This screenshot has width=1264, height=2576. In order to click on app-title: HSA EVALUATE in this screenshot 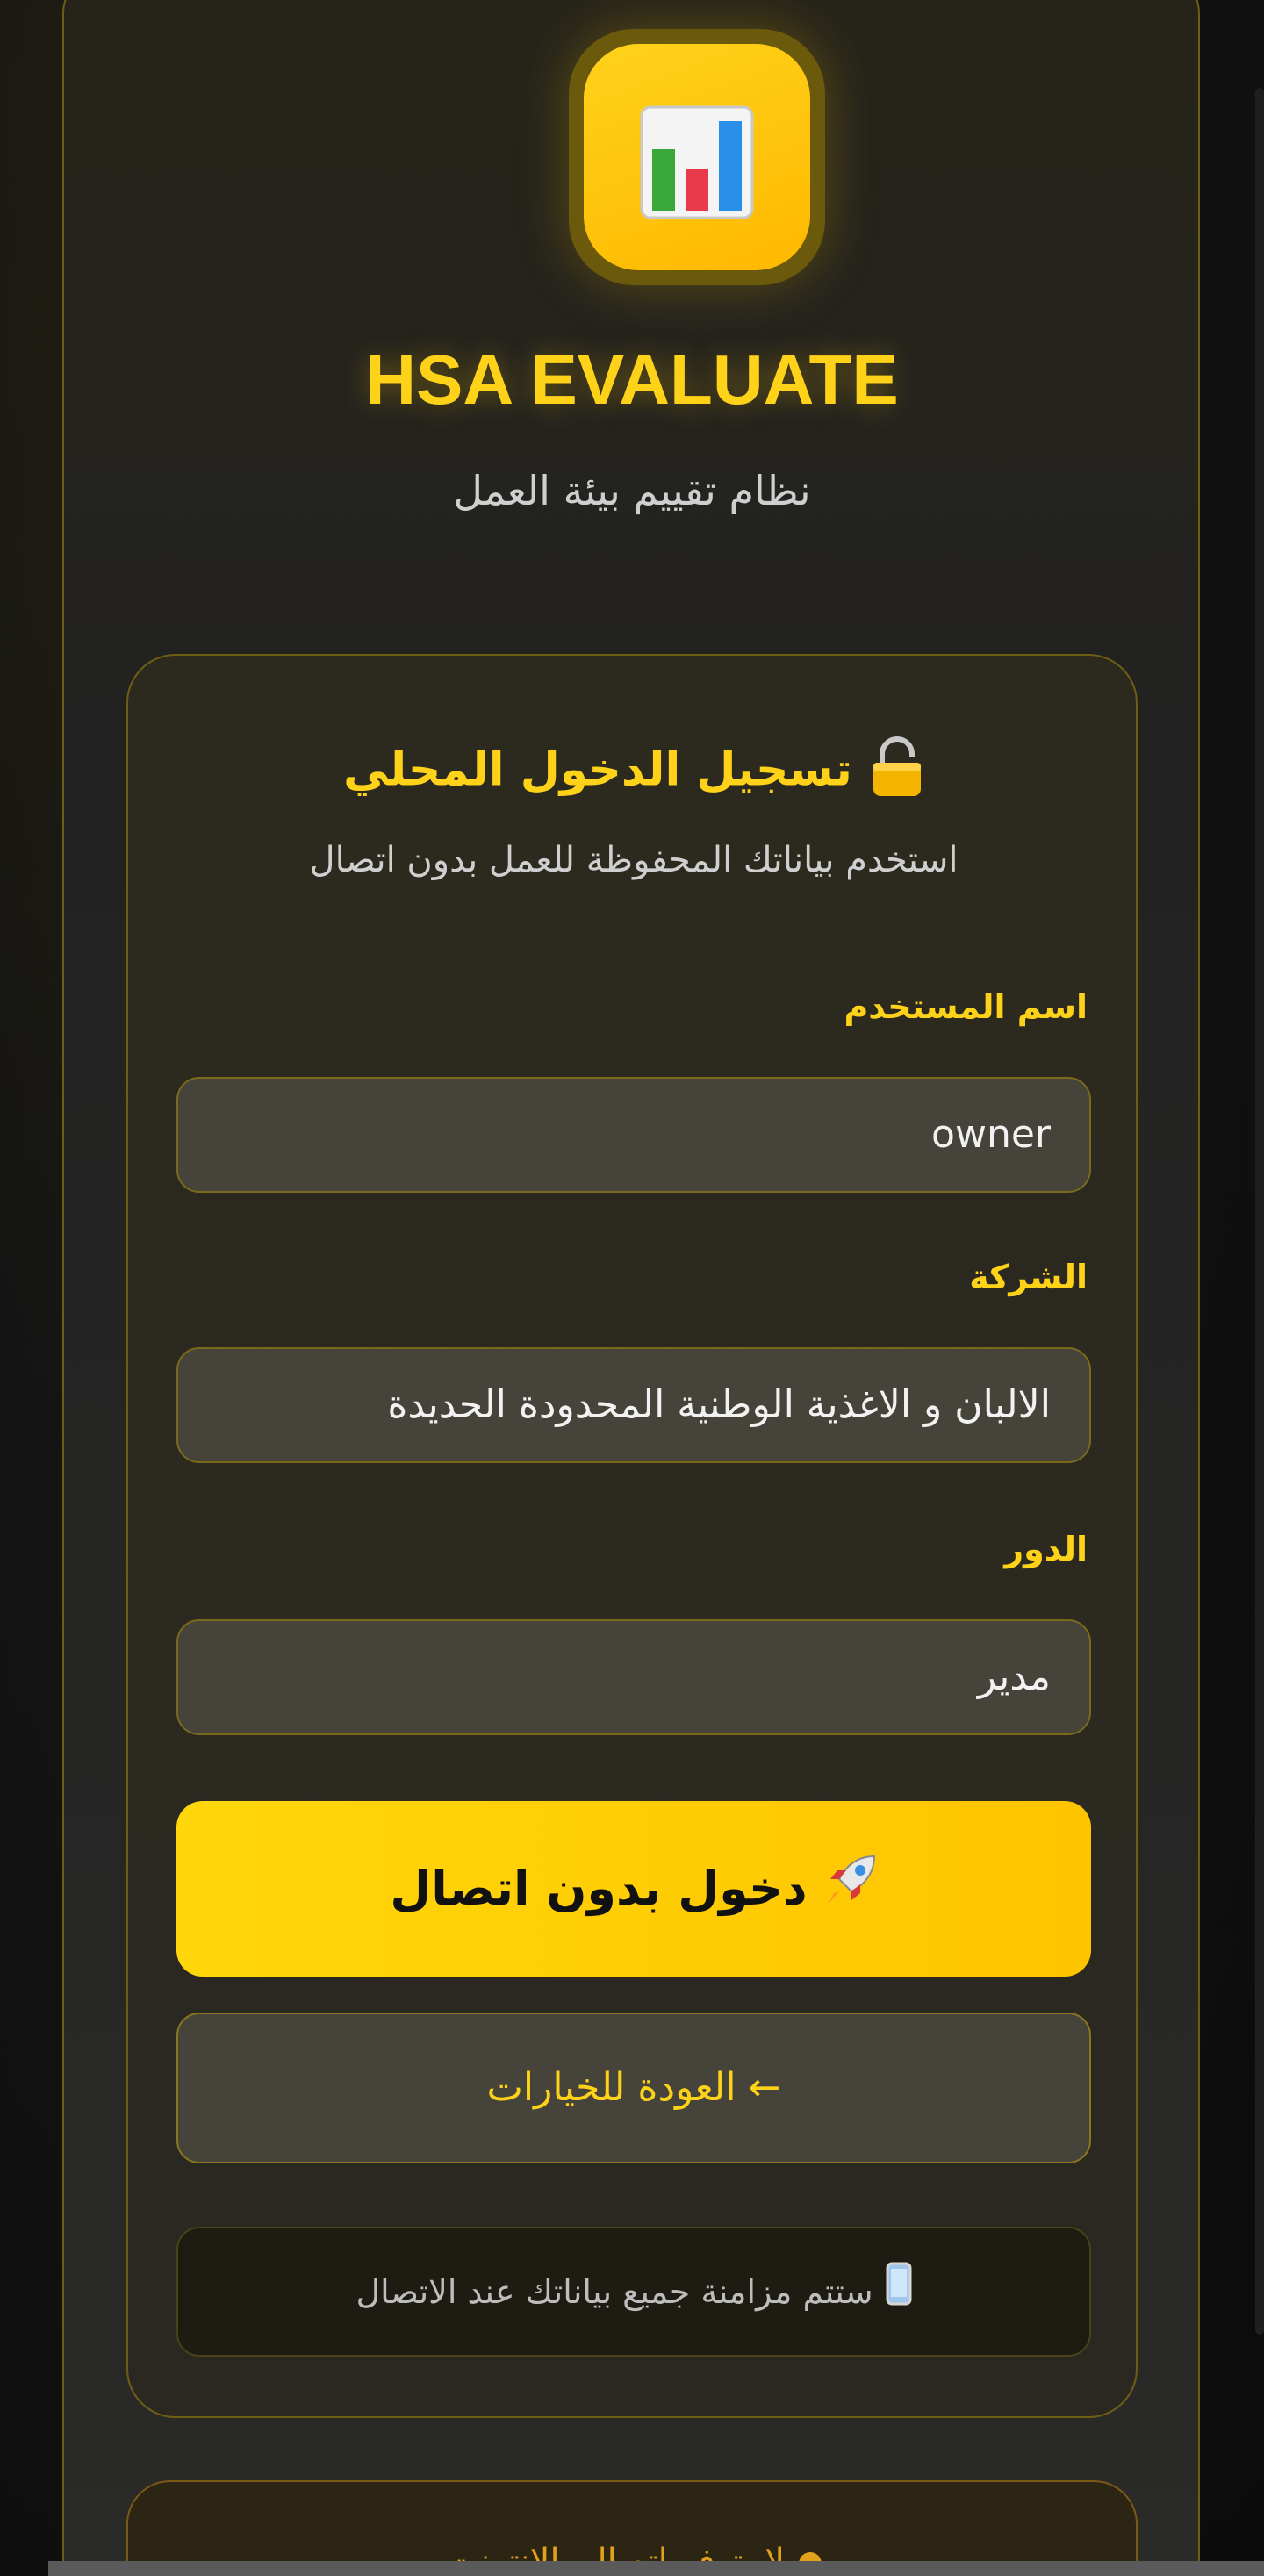, I will do `click(632, 380)`.